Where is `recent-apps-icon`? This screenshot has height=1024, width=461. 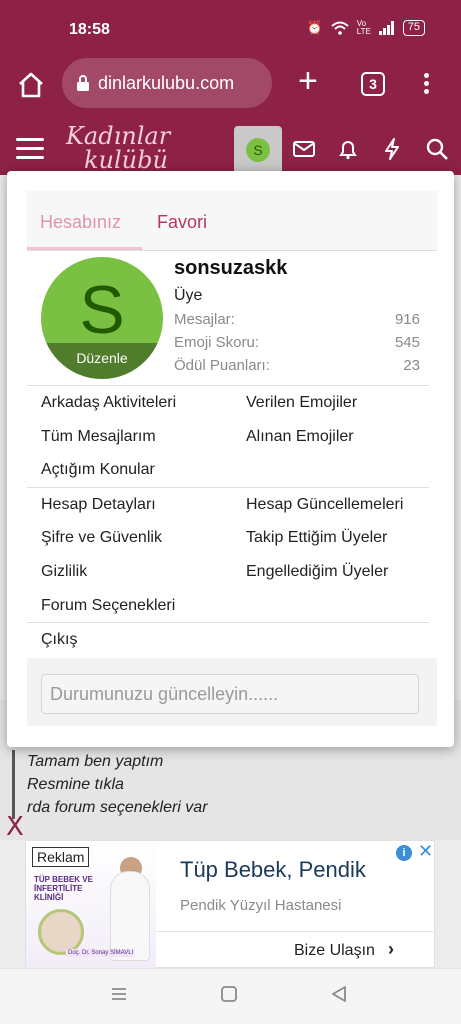
recent-apps-icon is located at coordinates (119, 994).